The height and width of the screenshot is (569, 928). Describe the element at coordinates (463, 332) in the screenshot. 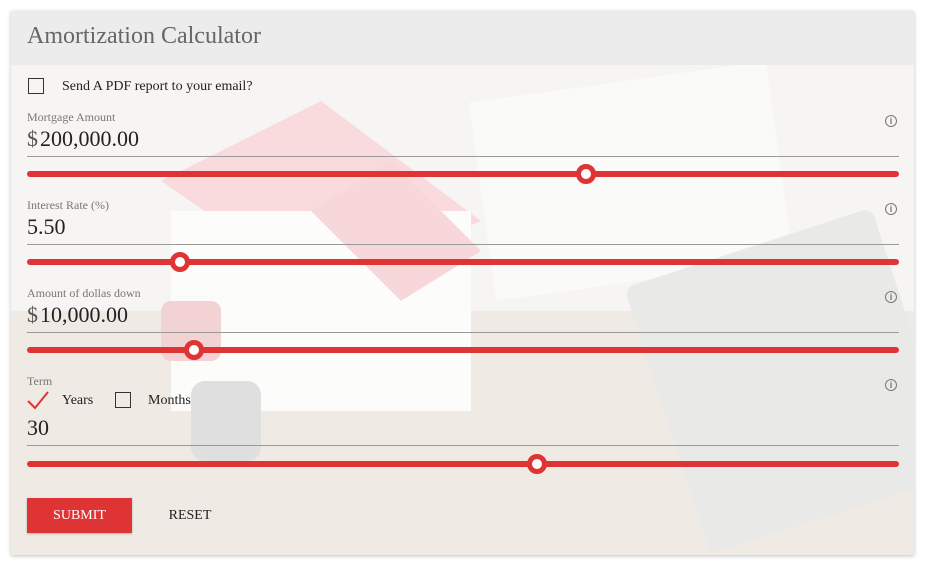

I see `down-payment-underline` at that location.